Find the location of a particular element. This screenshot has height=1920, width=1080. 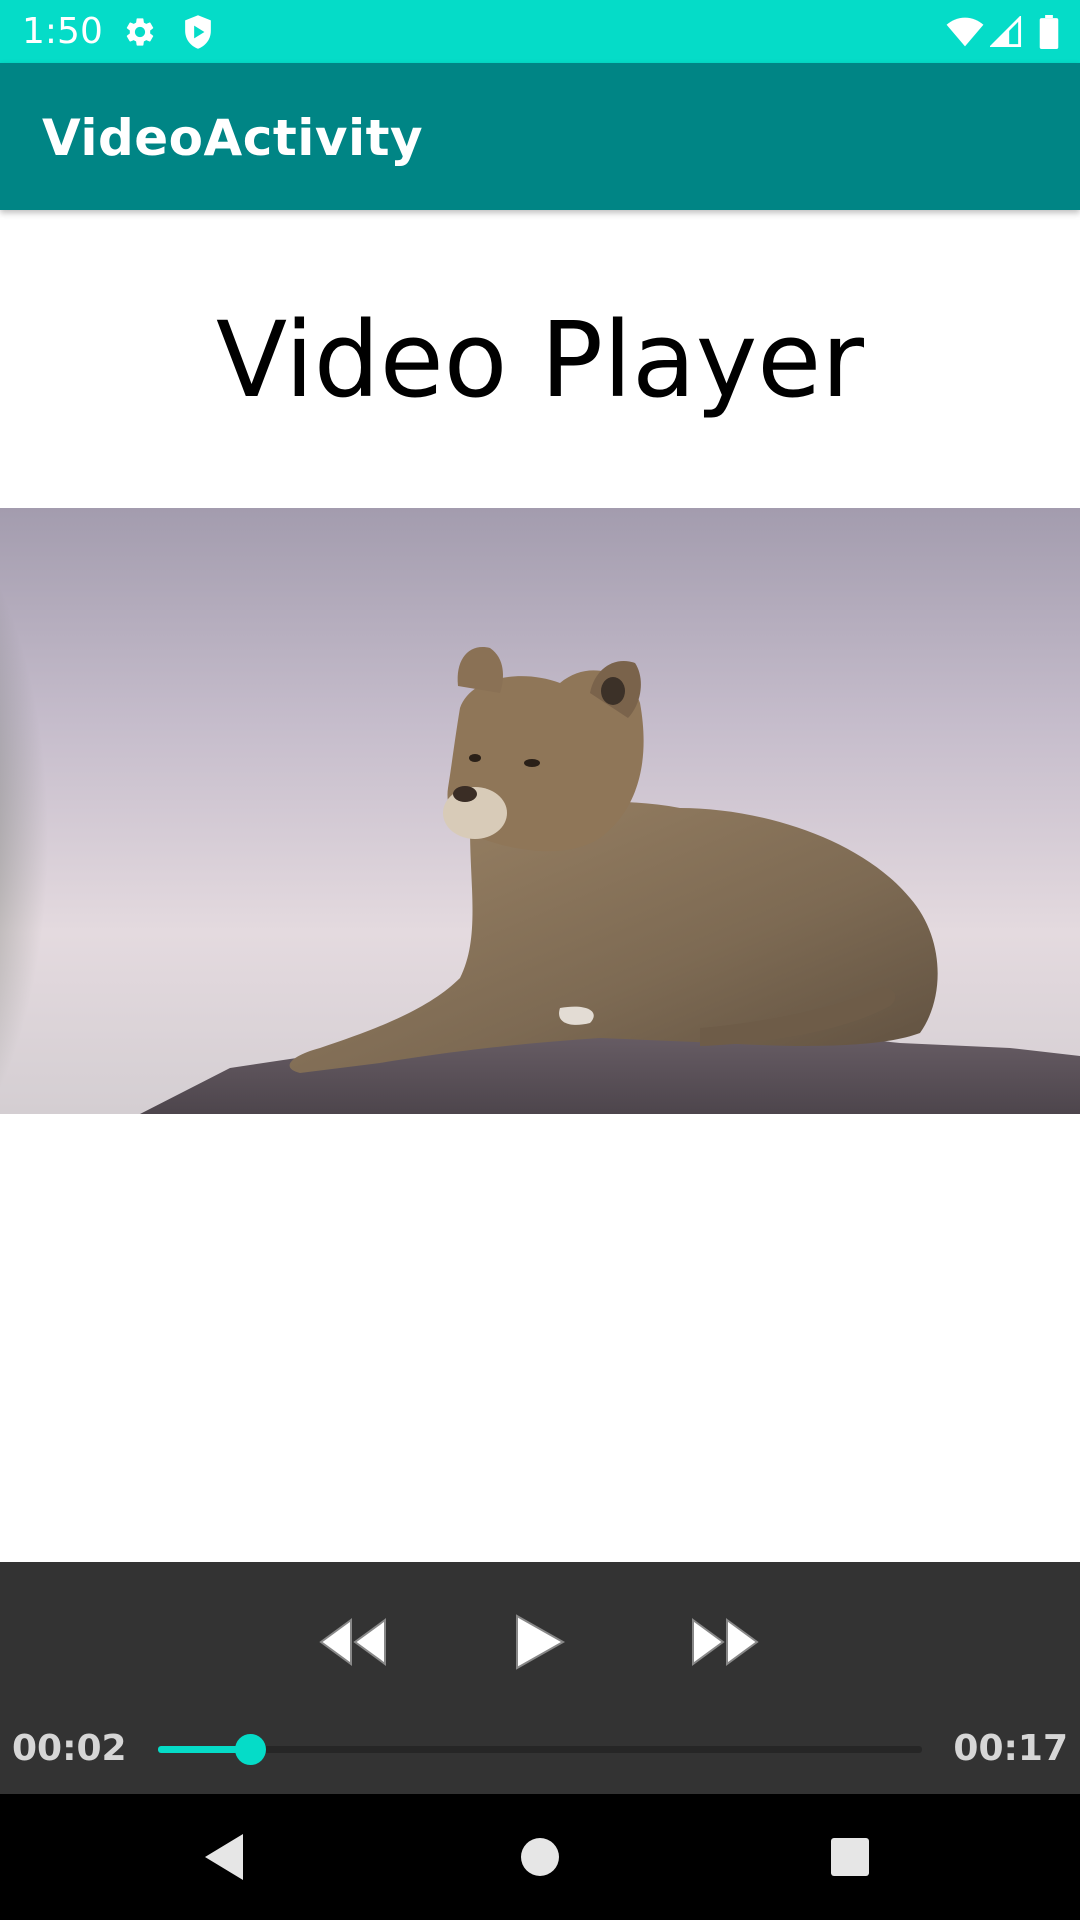

fast-forward-button is located at coordinates (725, 1642).